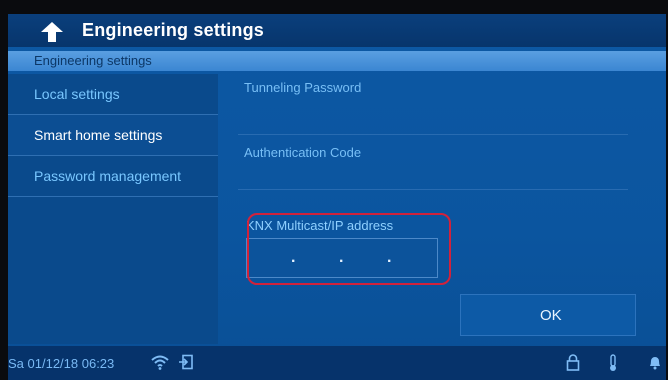 This screenshot has width=668, height=380. I want to click on sidebar-item-local-settings: Local settings, so click(113, 94).